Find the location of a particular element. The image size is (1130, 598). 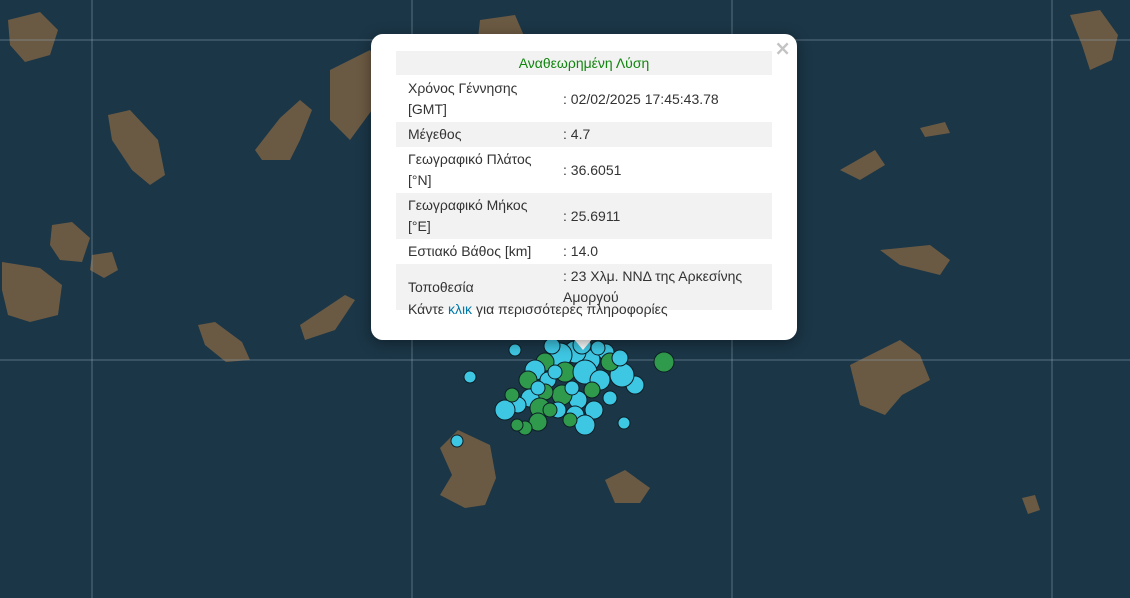

close-icon: × is located at coordinates (782, 48).